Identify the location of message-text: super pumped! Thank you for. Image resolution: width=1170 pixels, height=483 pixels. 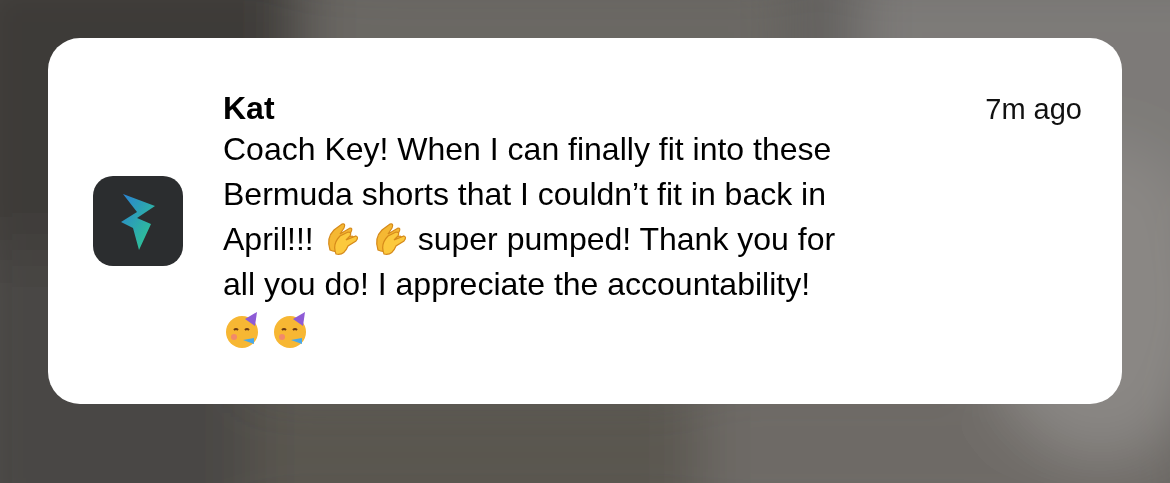
(626, 239).